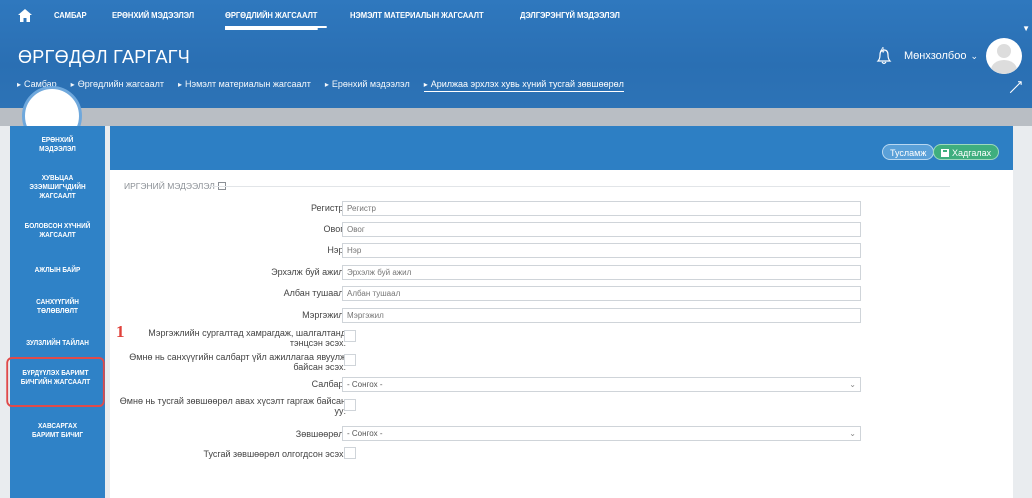  I want to click on profession-label: Мэргэжил:, so click(324, 315).